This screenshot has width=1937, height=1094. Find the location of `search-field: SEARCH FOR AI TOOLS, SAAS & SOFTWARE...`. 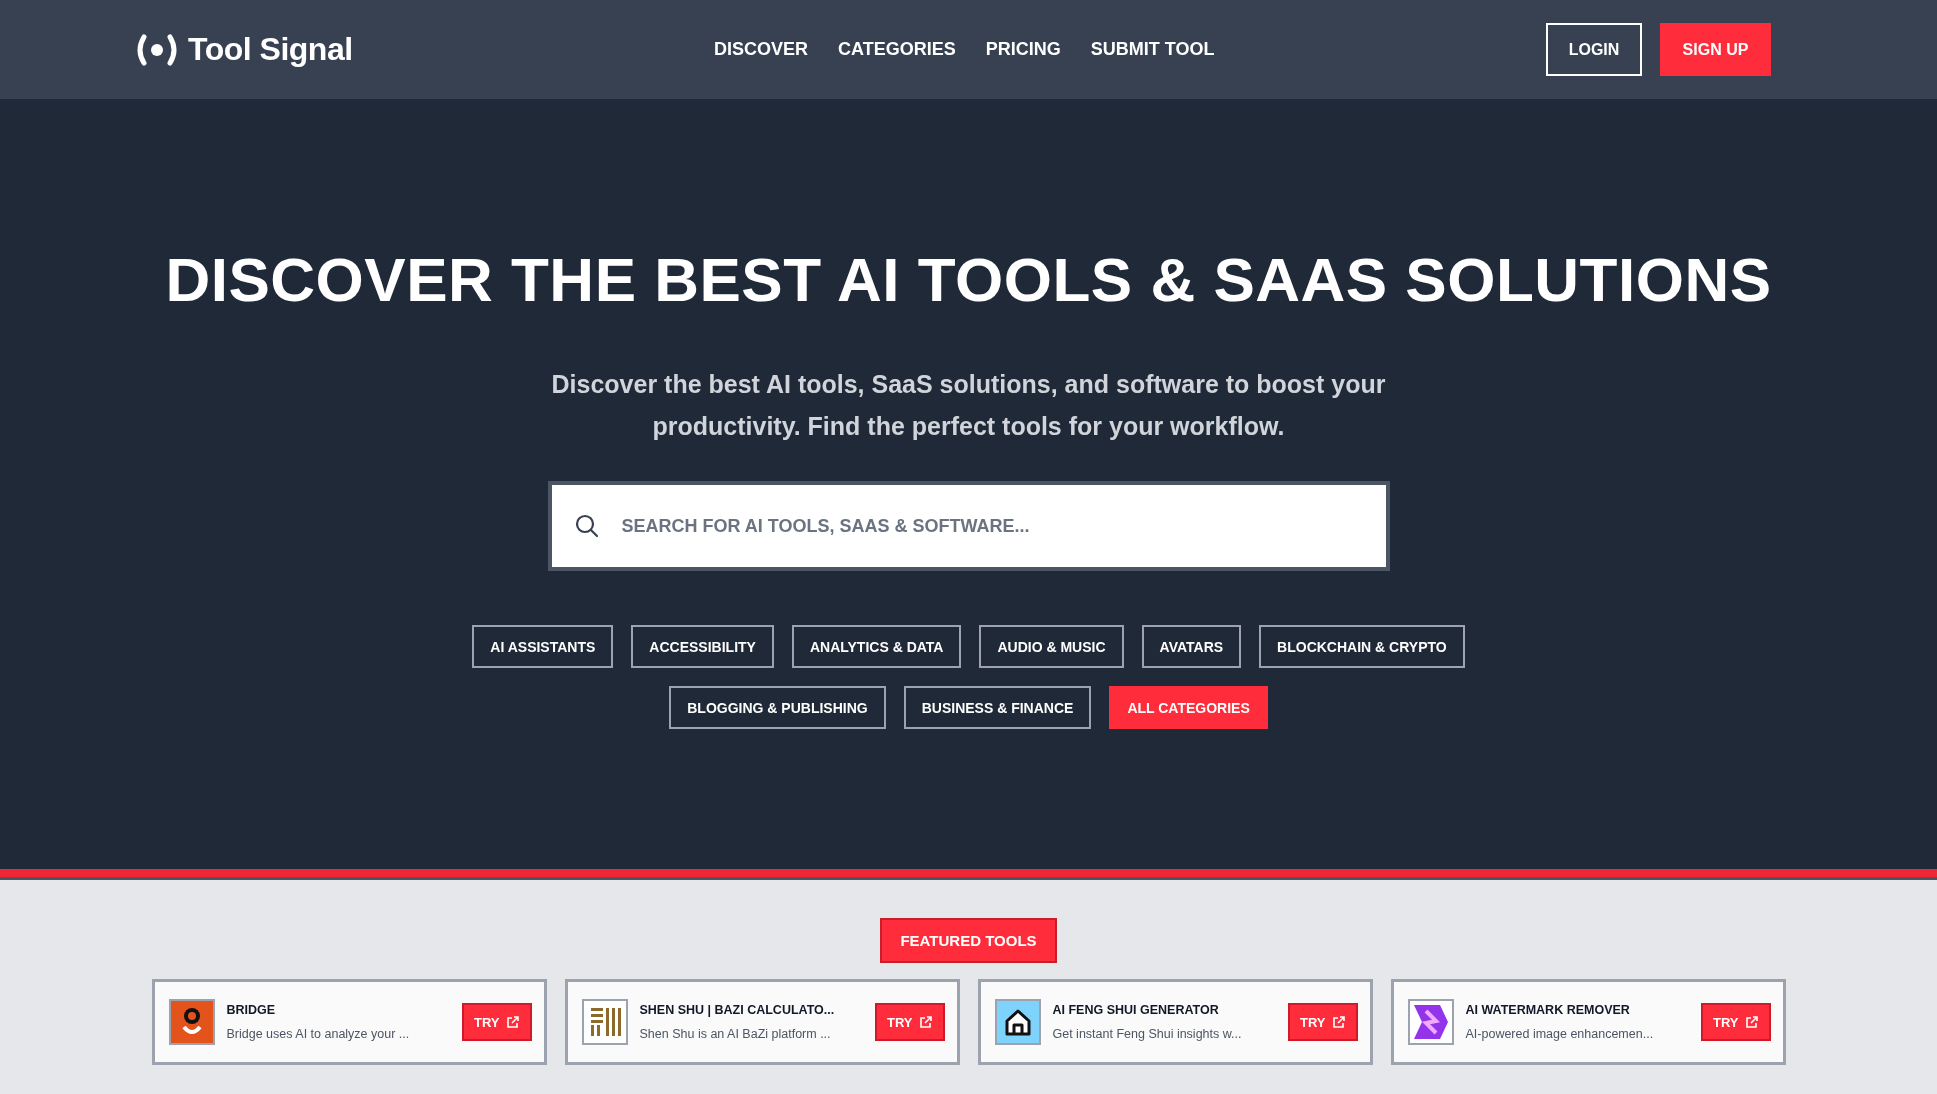

search-field: SEARCH FOR AI TOOLS, SAAS & SOFTWARE... is located at coordinates (968, 526).